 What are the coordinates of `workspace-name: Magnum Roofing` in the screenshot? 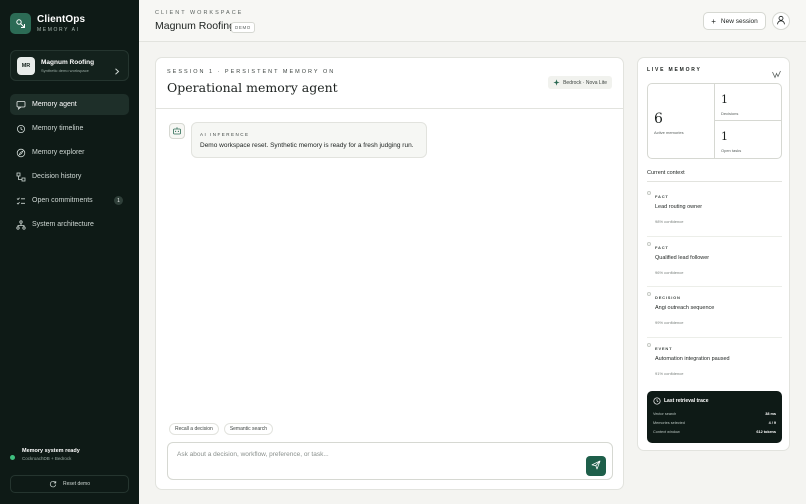 It's located at (68, 62).